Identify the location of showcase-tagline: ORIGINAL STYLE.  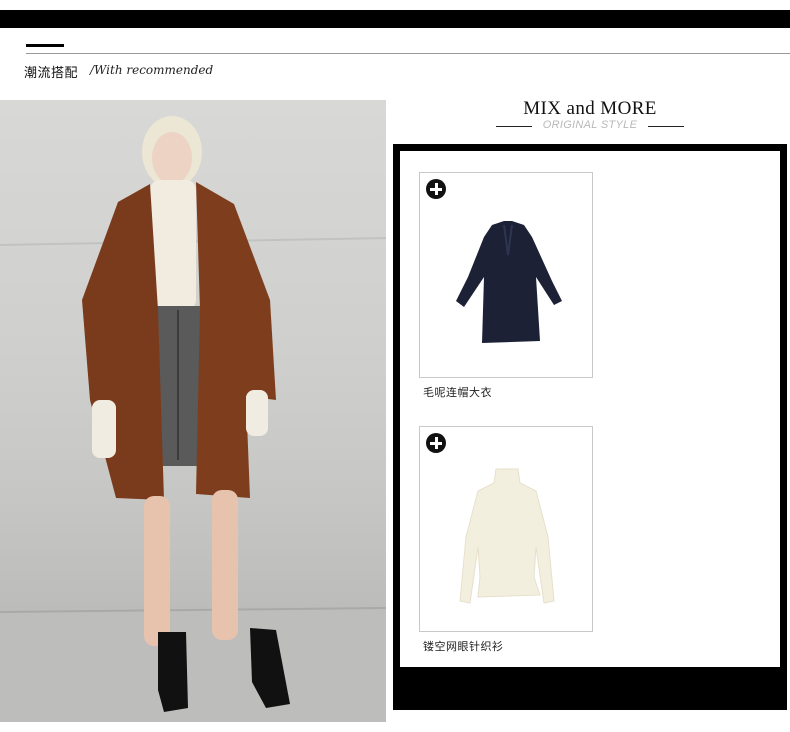
(590, 125).